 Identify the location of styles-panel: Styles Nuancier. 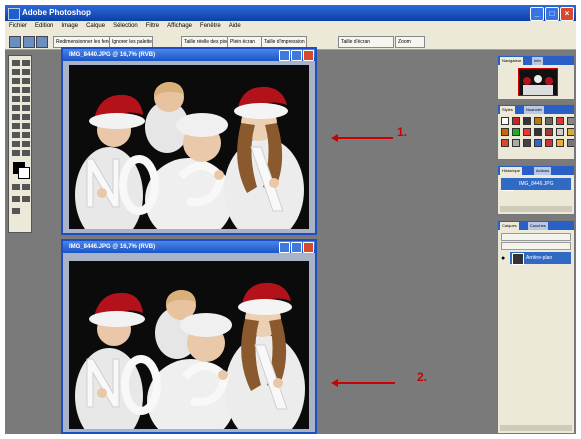
(536, 132).